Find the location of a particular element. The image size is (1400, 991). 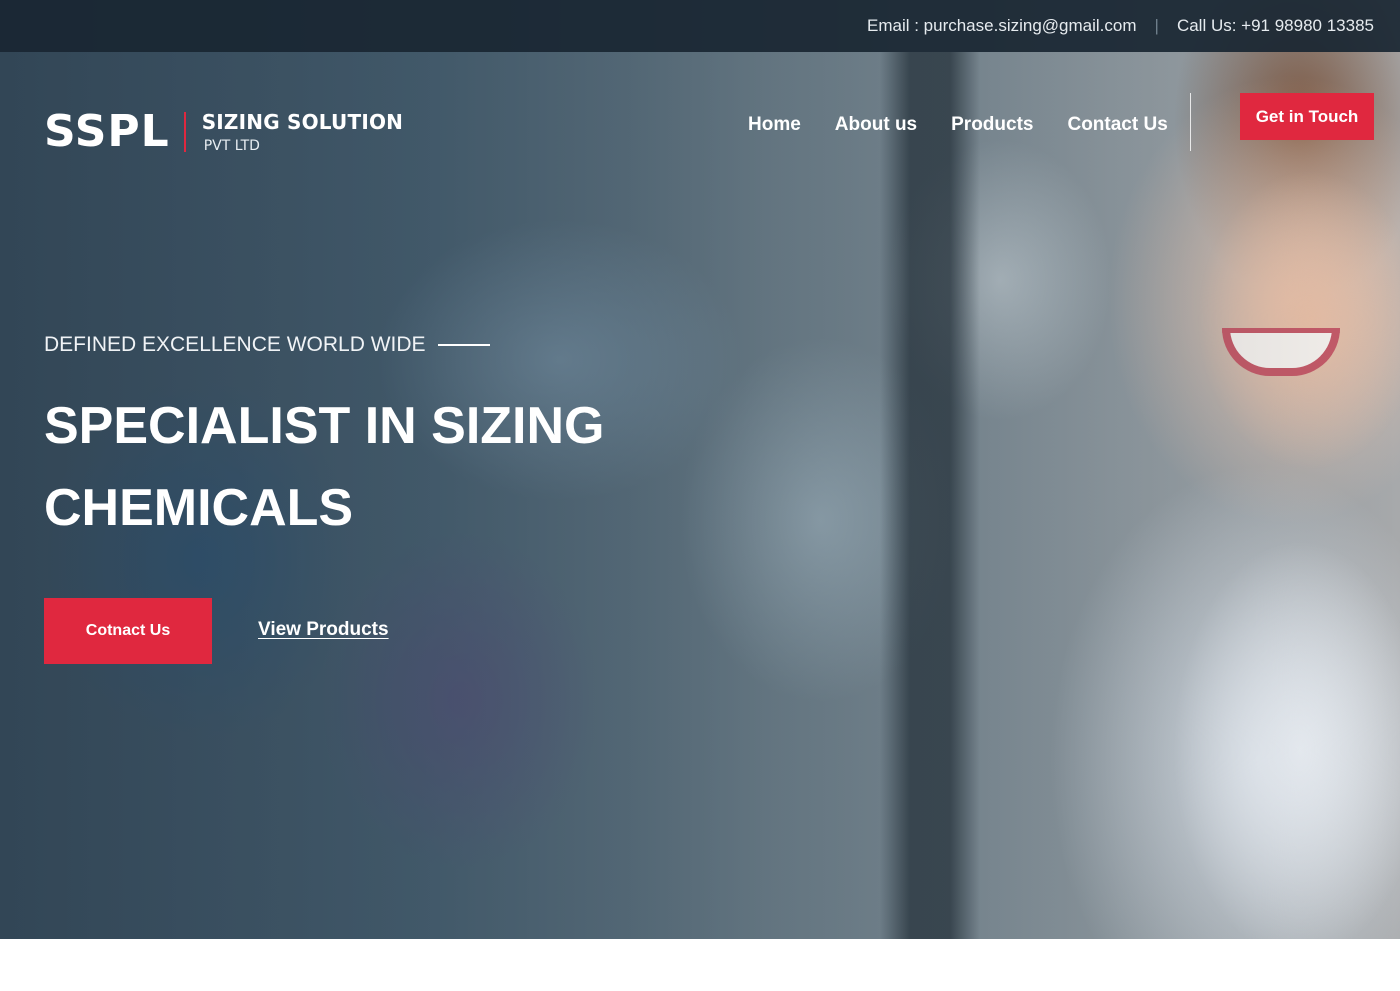

hero-tagline: DEFINED EXCELLENCE WORLD WIDE is located at coordinates (267, 345).